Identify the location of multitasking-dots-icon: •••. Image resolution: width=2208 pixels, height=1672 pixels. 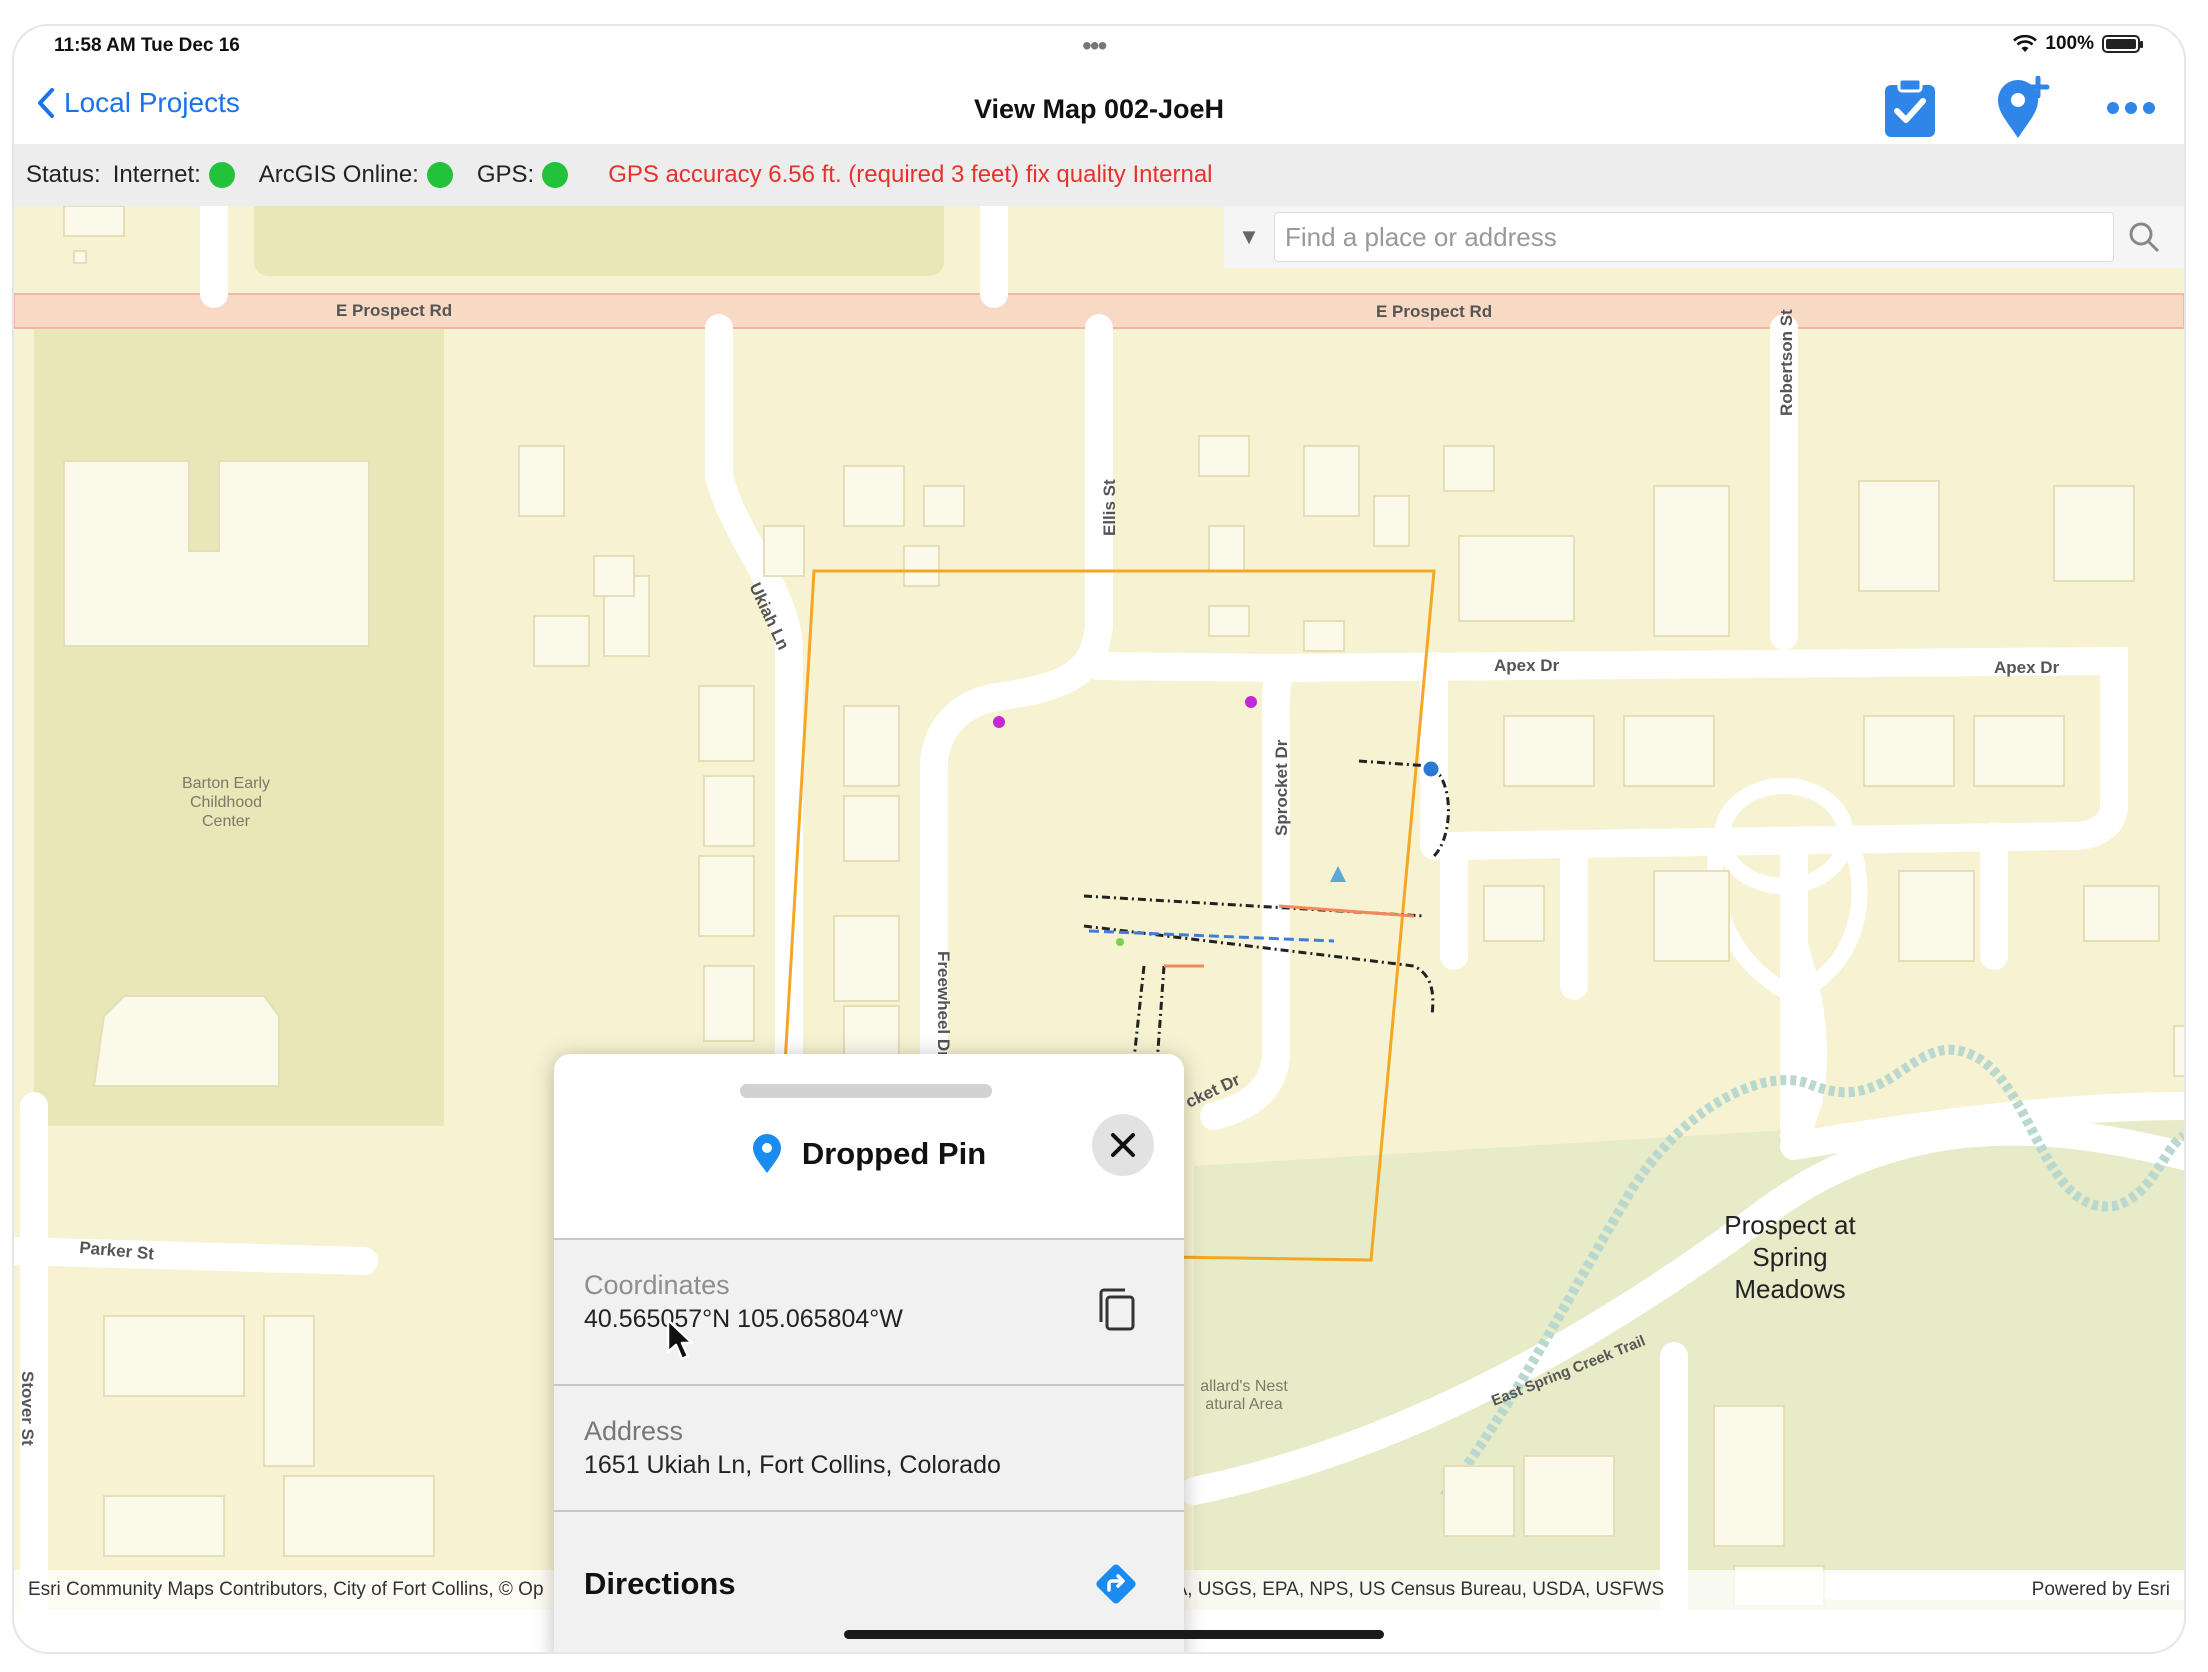
(1094, 46).